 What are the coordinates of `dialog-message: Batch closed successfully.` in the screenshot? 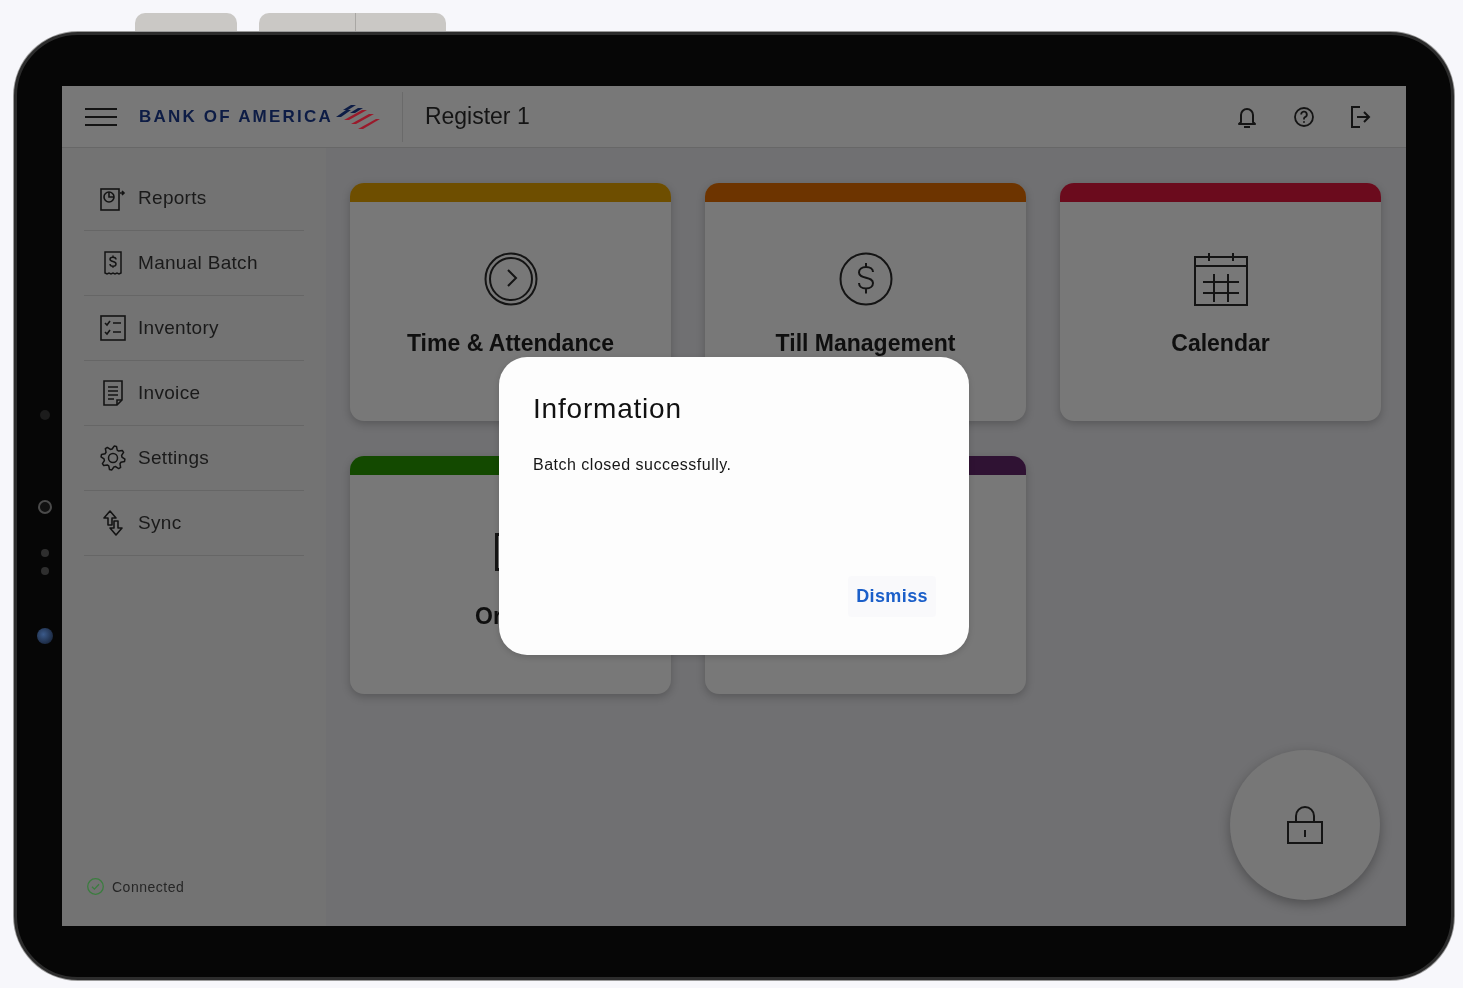 It's located at (633, 465).